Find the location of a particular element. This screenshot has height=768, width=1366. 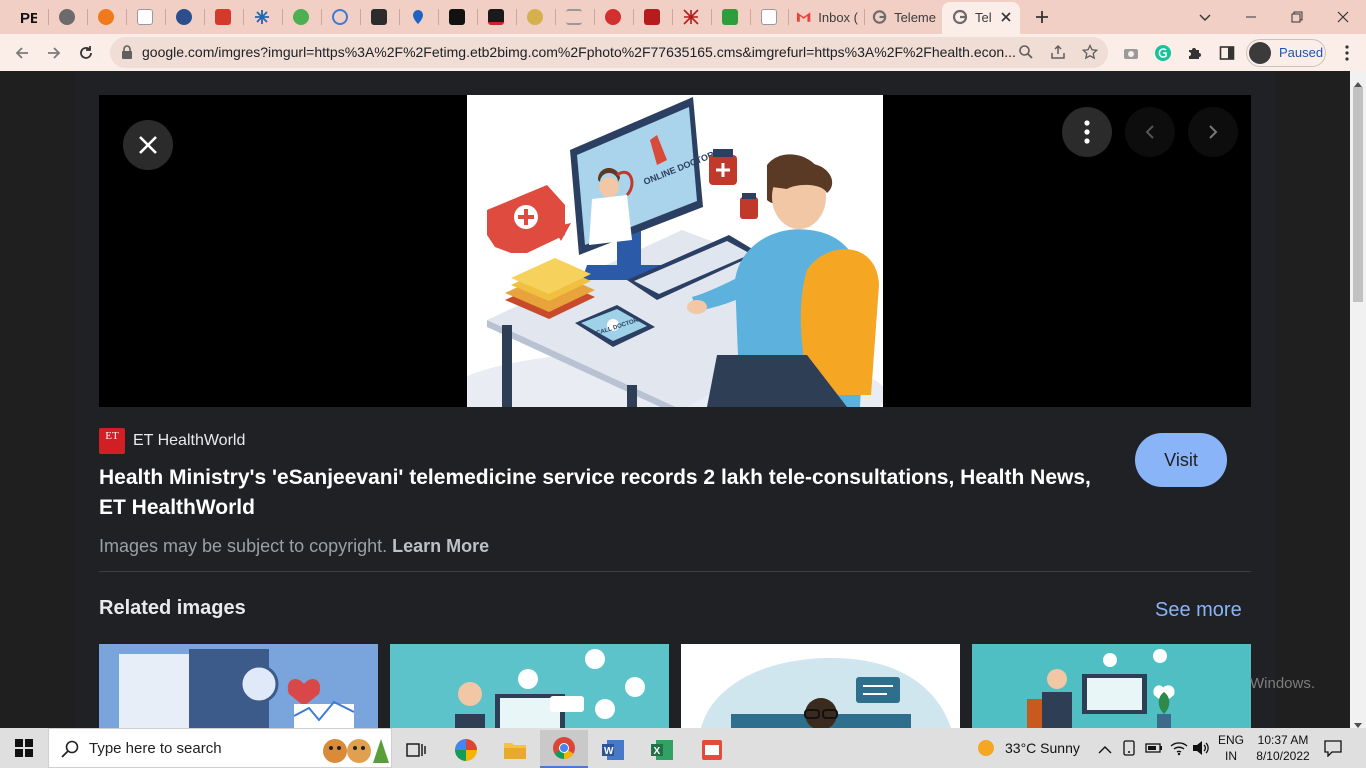

tab-google-telemedicine: Teleme is located at coordinates (904, 17).